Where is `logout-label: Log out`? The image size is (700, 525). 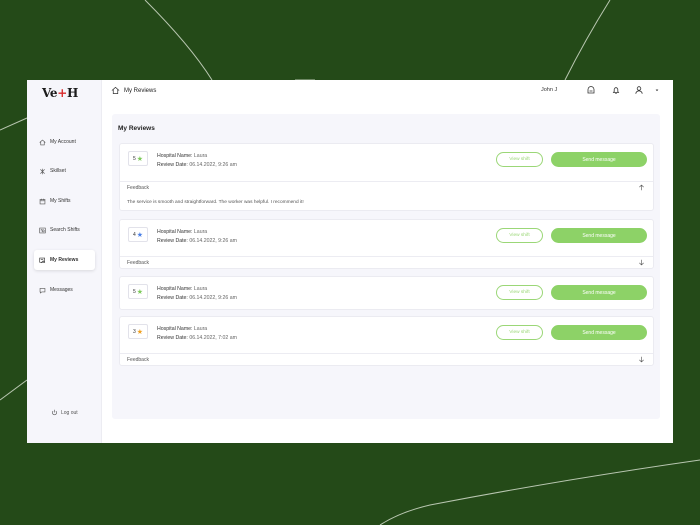
logout-label: Log out is located at coordinates (69, 412).